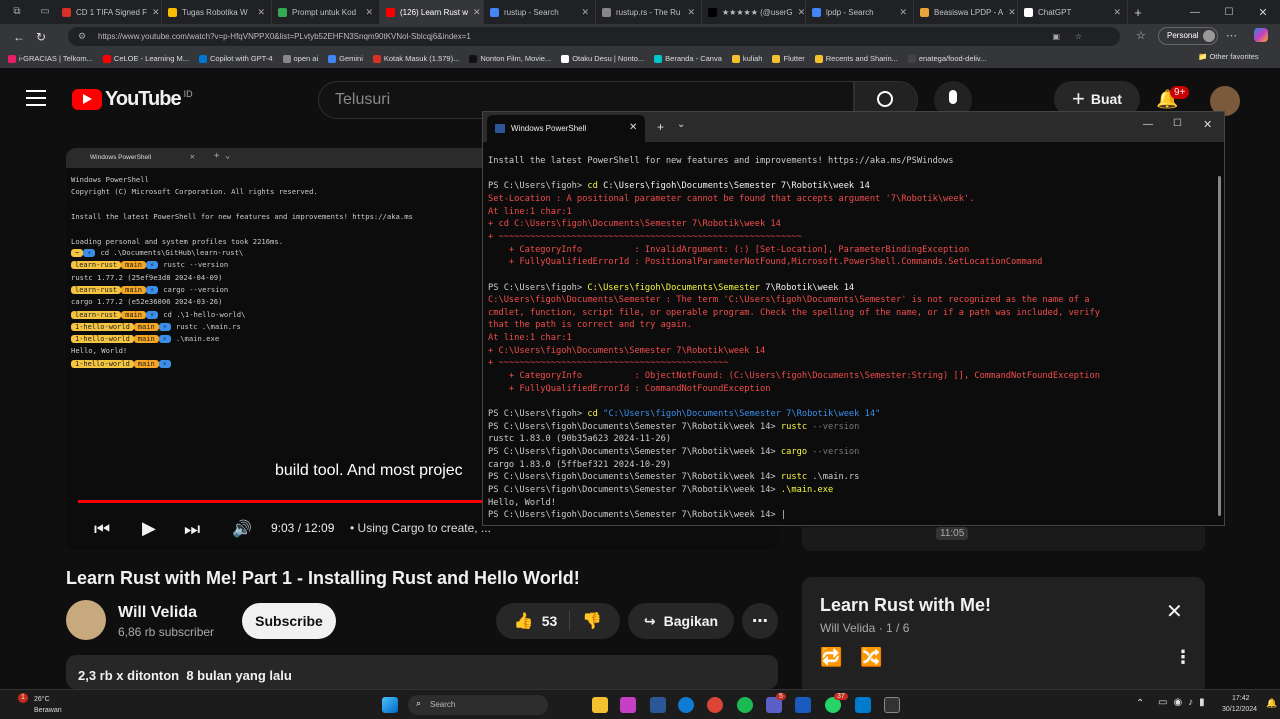 This screenshot has height=719, width=1280. What do you see at coordinates (1184, 702) in the screenshot?
I see `tray-status-icons: ▭◉♪▮` at bounding box center [1184, 702].